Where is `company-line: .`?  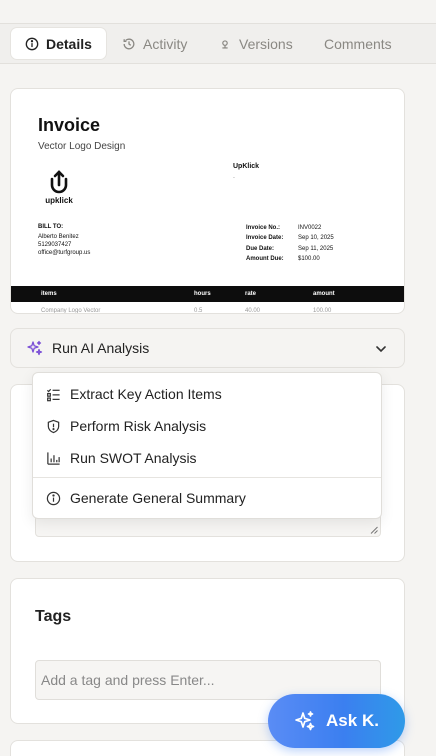
company-line: . is located at coordinates (234, 176).